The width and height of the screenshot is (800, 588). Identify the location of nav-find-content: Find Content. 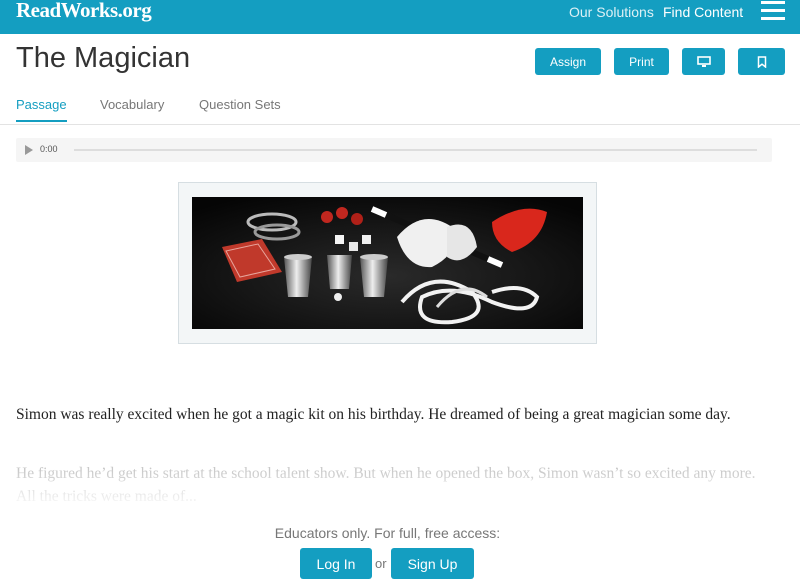
(703, 12).